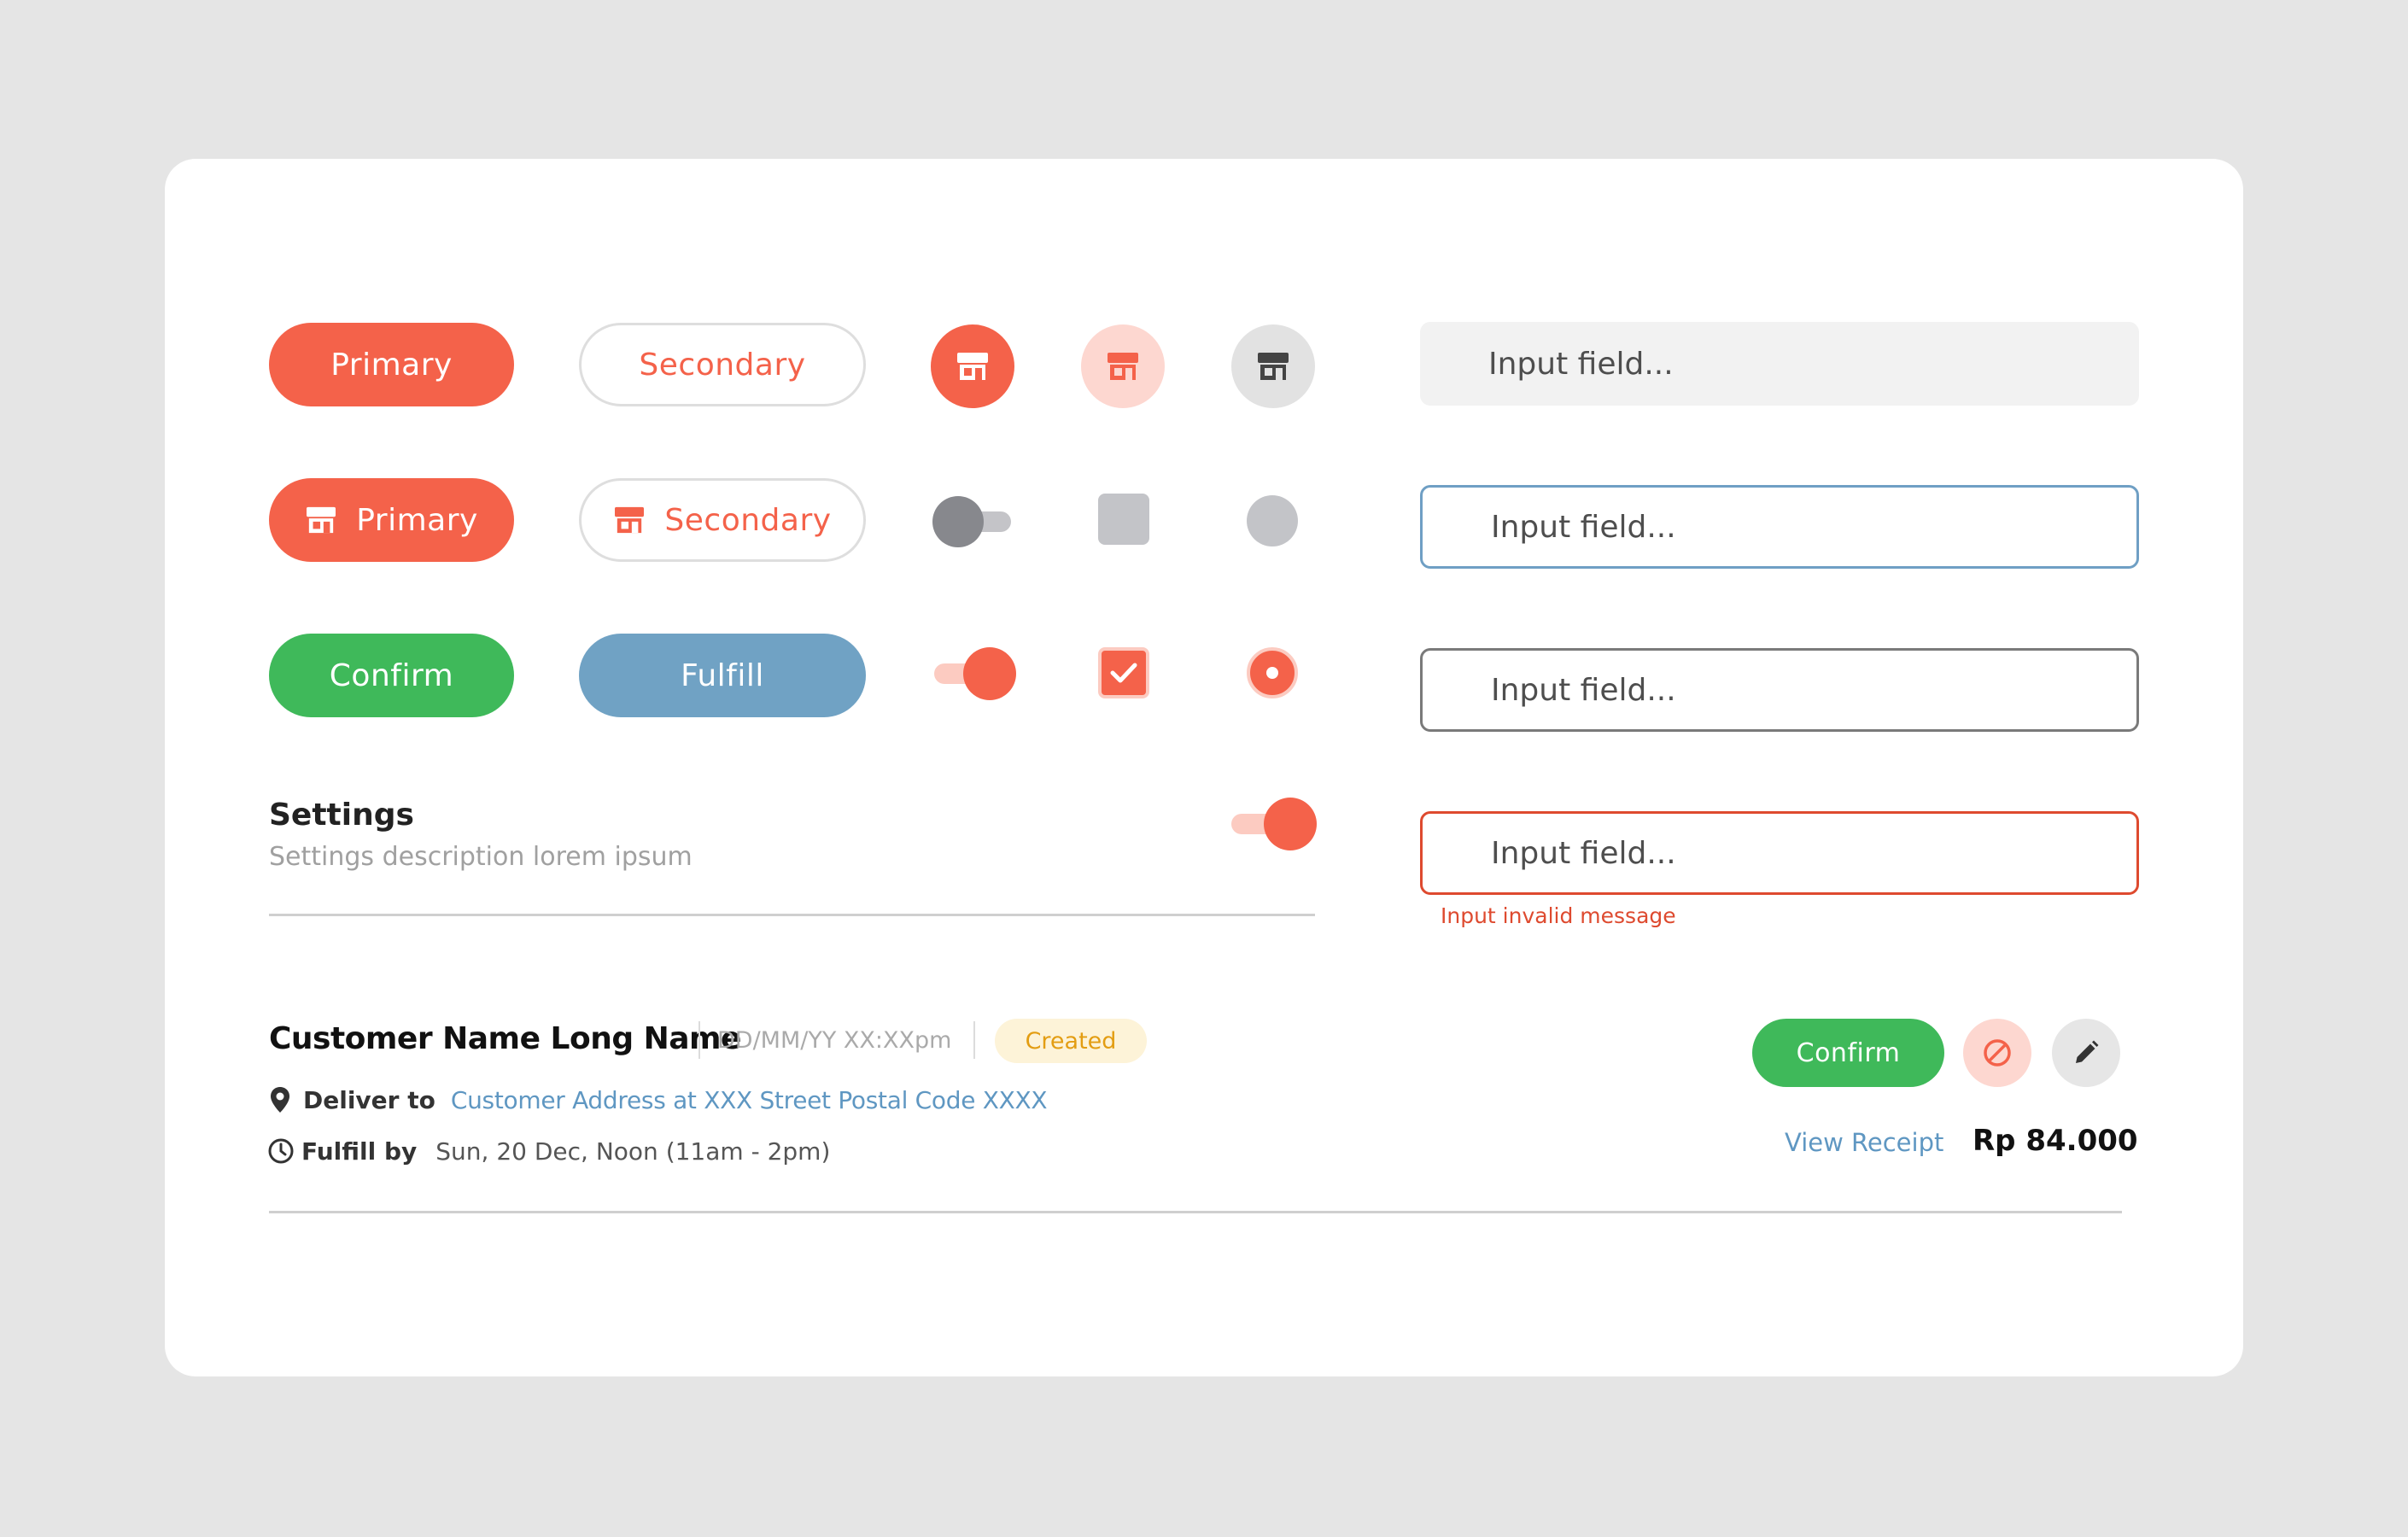 Image resolution: width=2408 pixels, height=1537 pixels. I want to click on order-datetime: DD/MM/YY XX:XXpm, so click(834, 1040).